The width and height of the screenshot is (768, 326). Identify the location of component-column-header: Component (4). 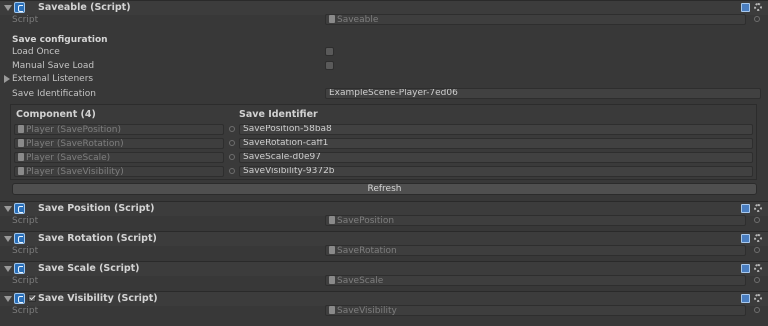
(56, 114).